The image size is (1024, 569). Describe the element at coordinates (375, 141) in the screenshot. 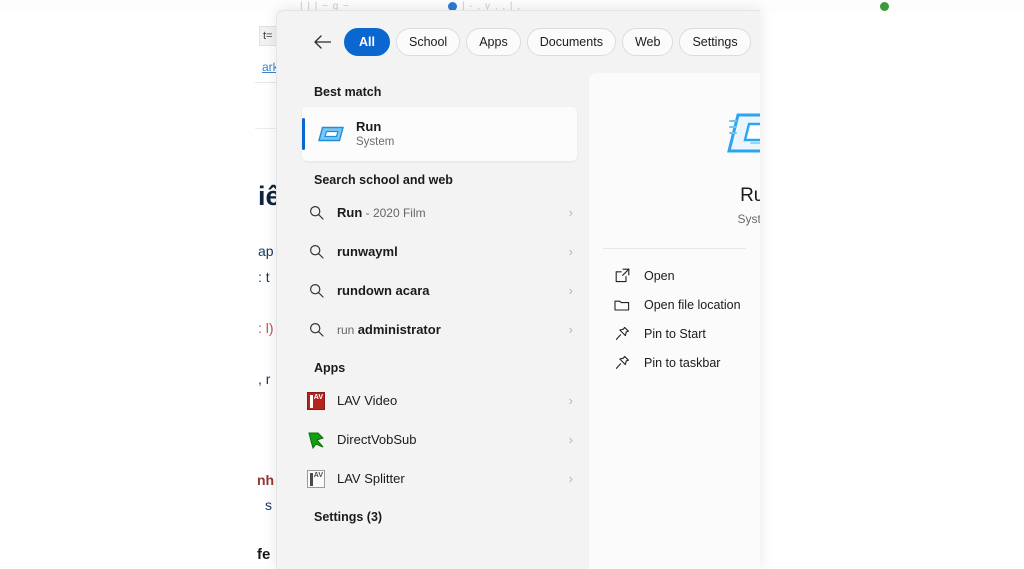

I see `best-match-subtitle: System` at that location.